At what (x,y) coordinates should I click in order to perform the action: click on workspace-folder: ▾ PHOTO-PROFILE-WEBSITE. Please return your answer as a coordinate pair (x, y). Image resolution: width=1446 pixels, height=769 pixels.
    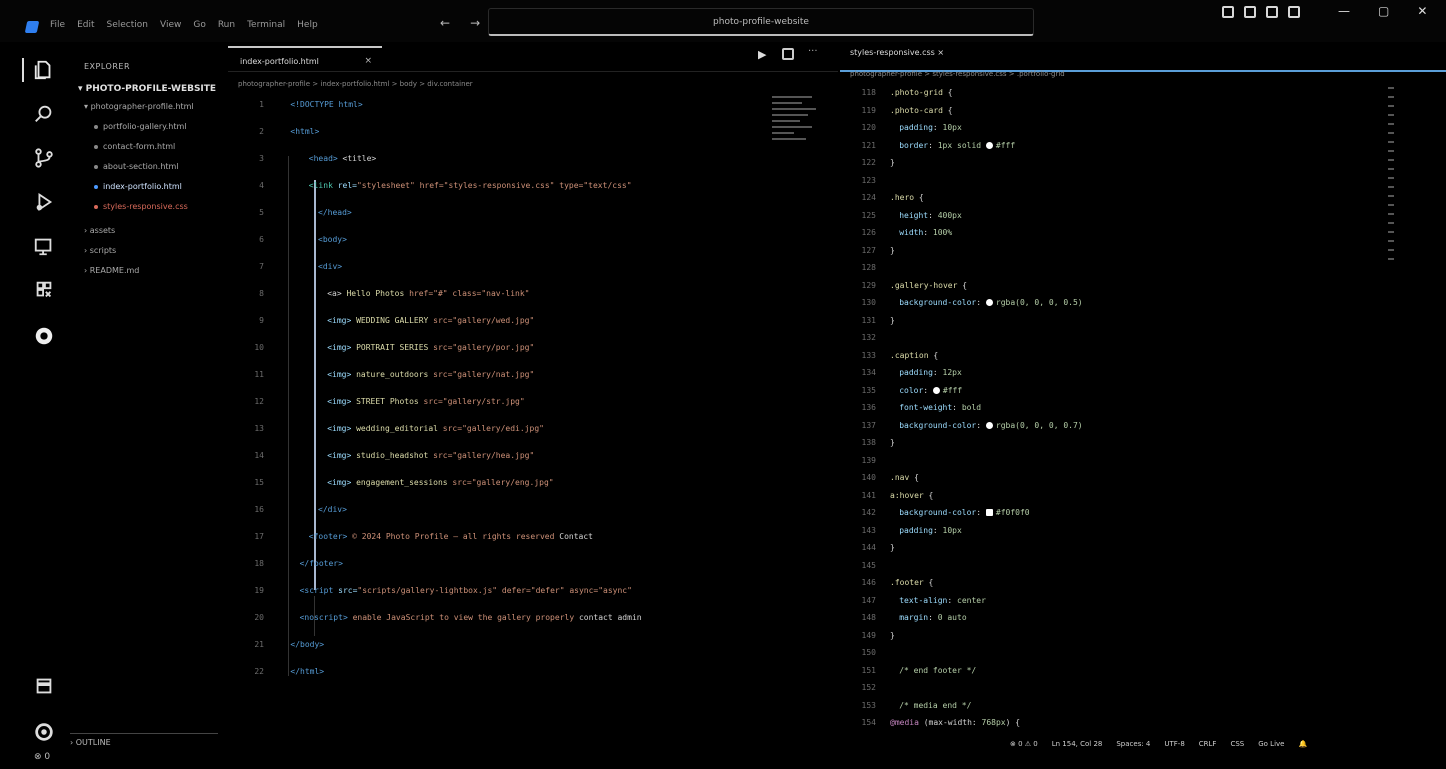
    Looking at the image, I should click on (147, 89).